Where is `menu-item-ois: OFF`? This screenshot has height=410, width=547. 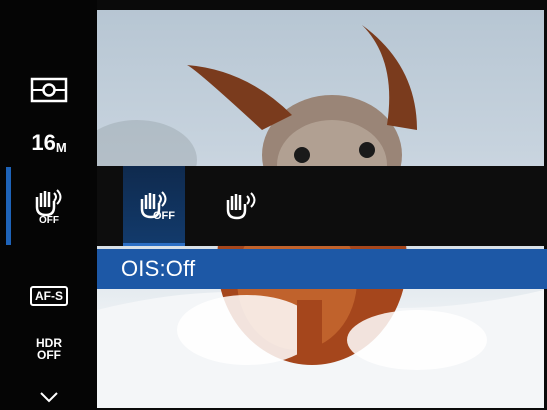 menu-item-ois: OFF is located at coordinates (49, 207).